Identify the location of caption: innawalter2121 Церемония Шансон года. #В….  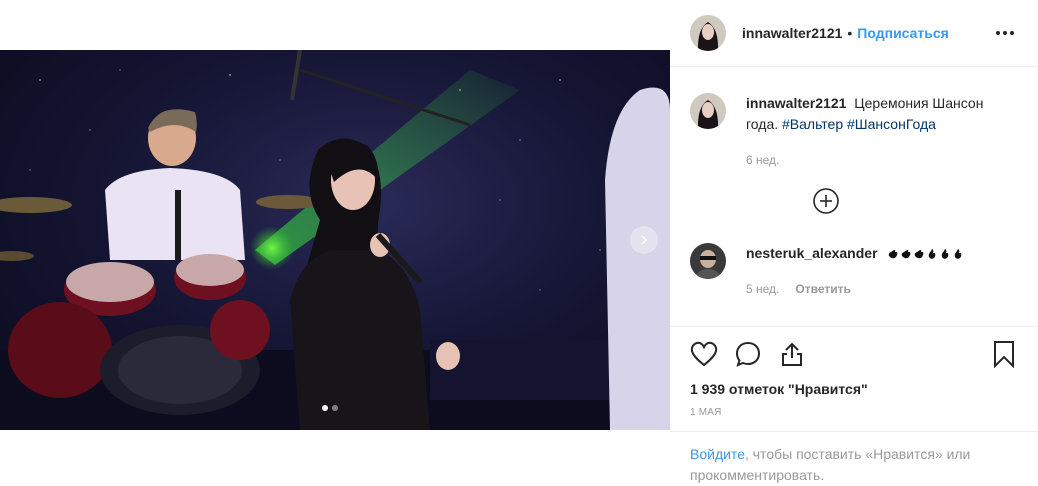
(854, 130).